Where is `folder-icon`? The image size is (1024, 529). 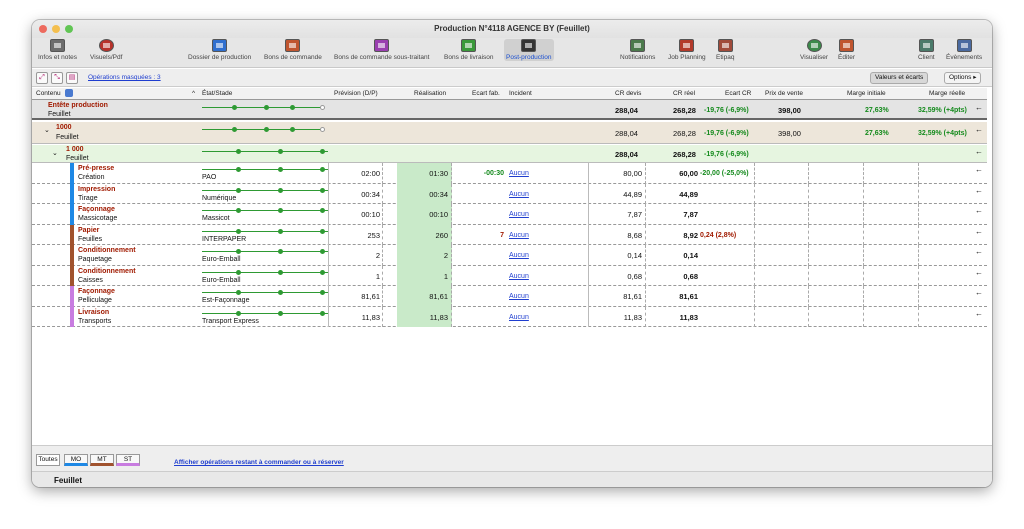
folder-icon is located at coordinates (220, 45).